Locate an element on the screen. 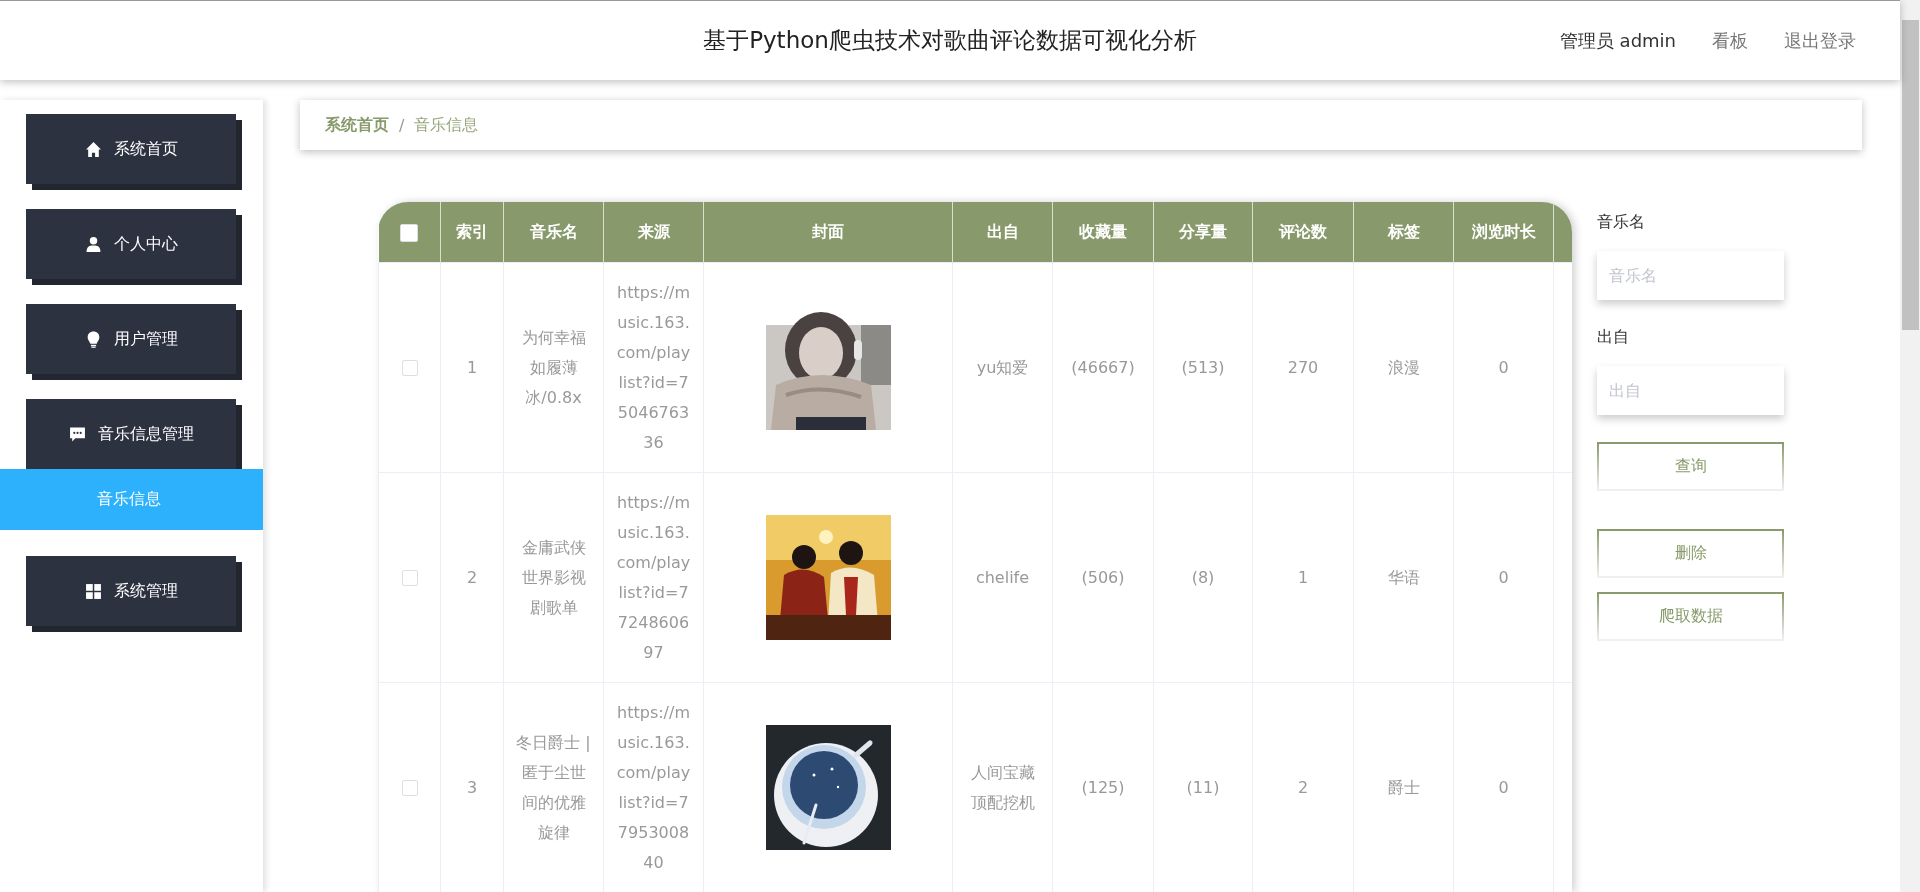  scrollbar is located at coordinates (1910, 446).